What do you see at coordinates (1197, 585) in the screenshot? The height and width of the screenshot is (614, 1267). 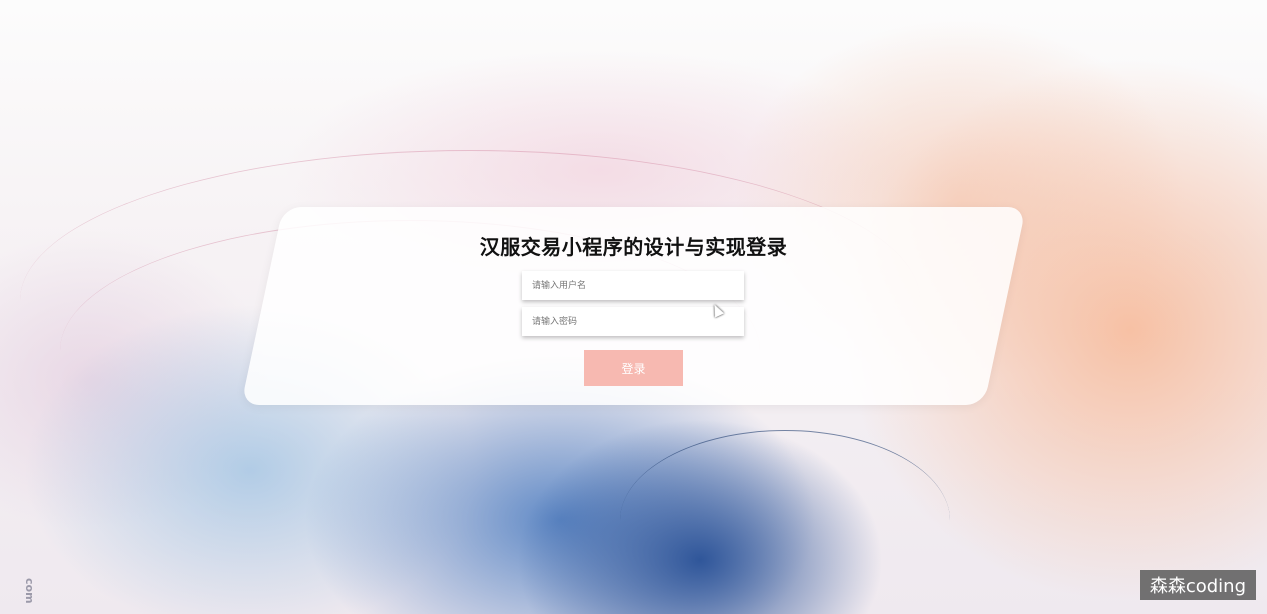 I see `video-watermark: 森森coding` at bounding box center [1197, 585].